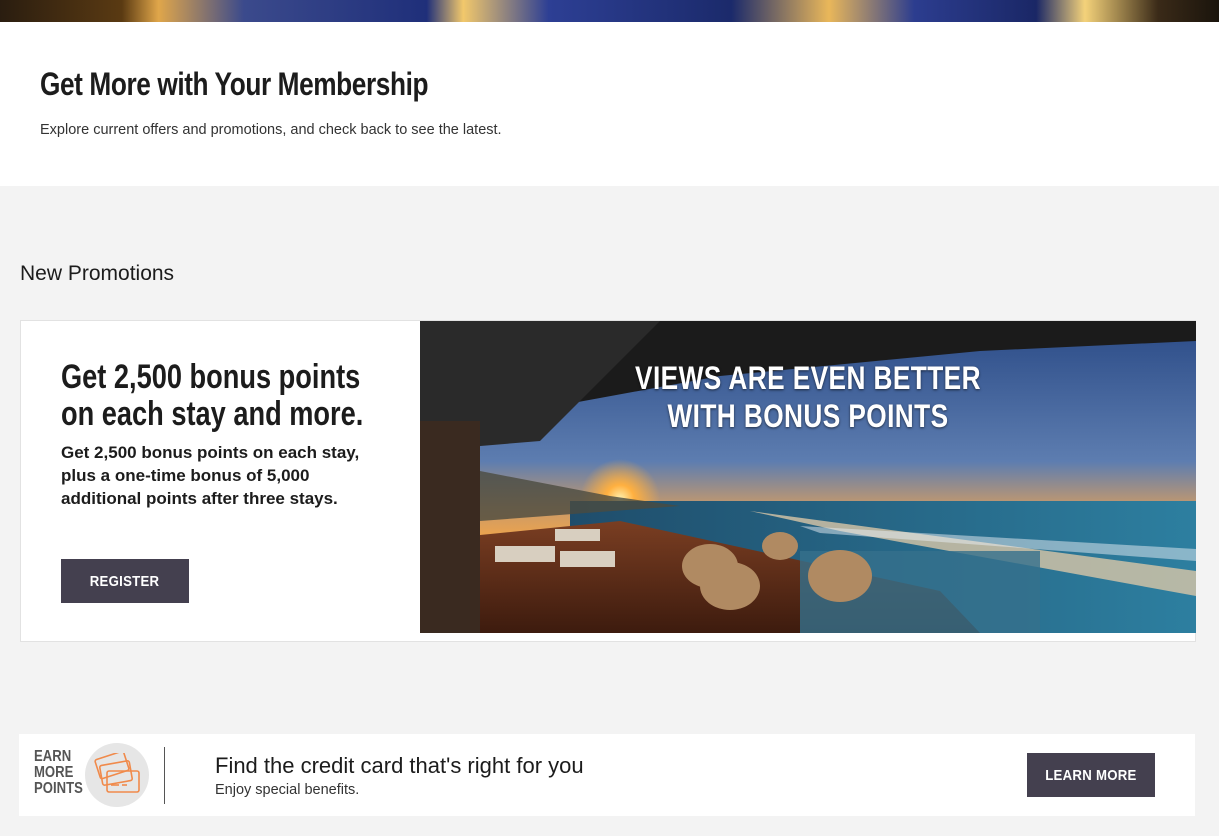 The height and width of the screenshot is (836, 1219). I want to click on register-button: REGISTER, so click(125, 581).